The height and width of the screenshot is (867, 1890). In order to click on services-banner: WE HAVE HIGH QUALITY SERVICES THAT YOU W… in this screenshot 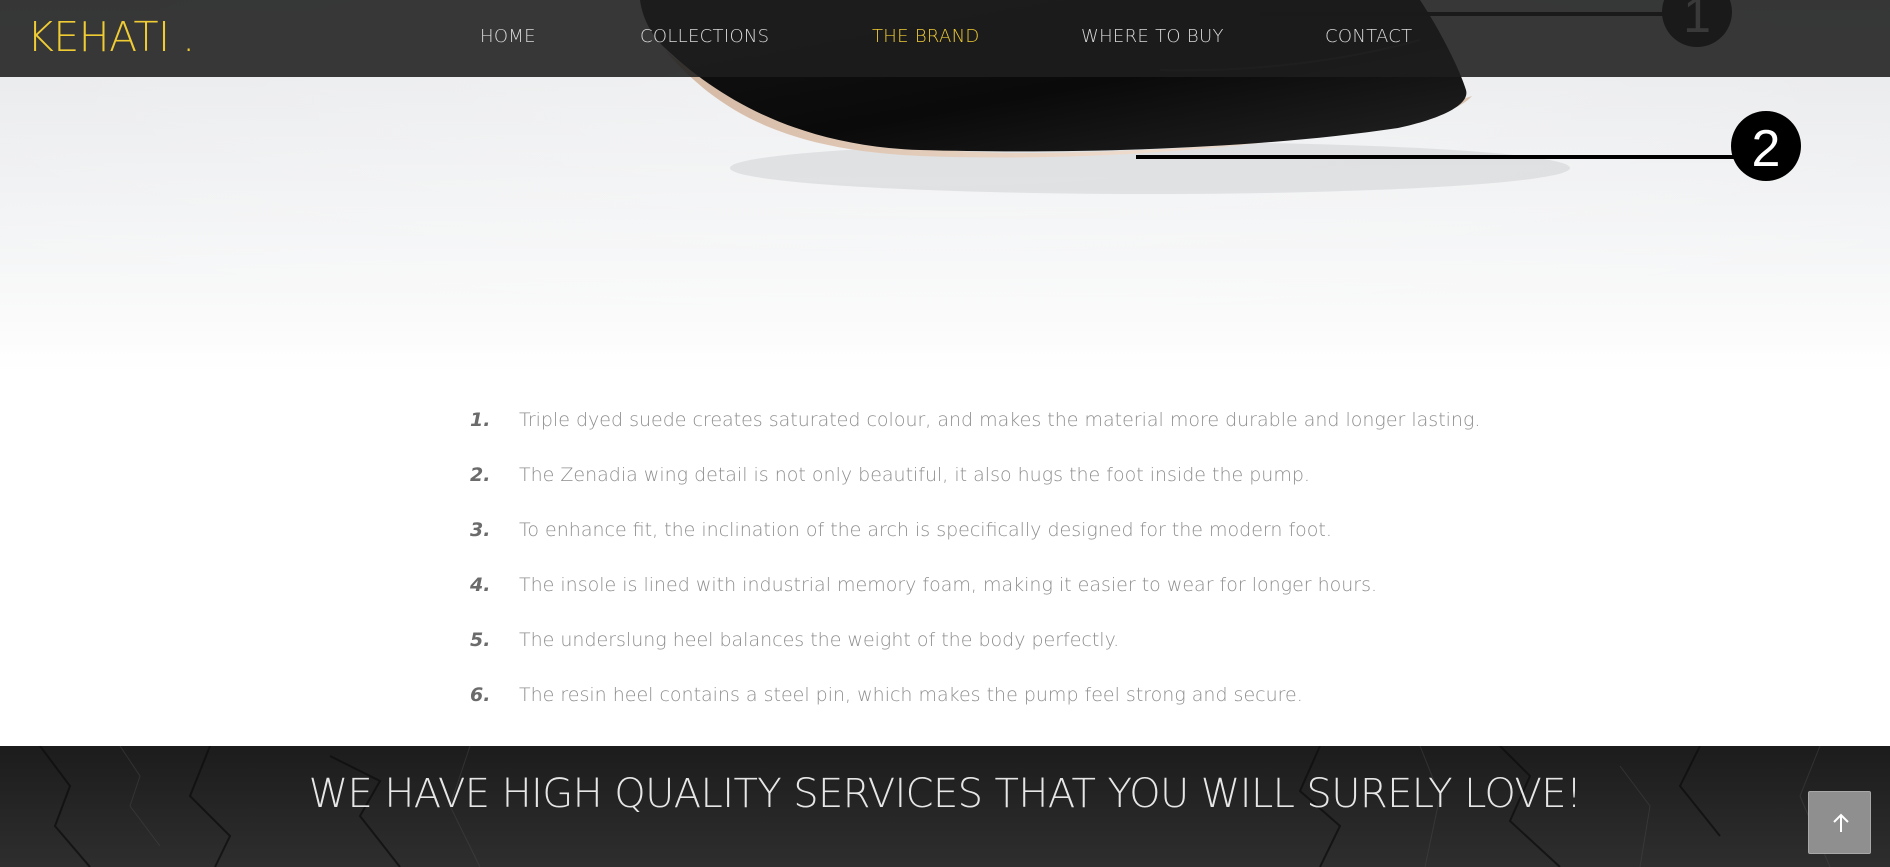, I will do `click(945, 806)`.